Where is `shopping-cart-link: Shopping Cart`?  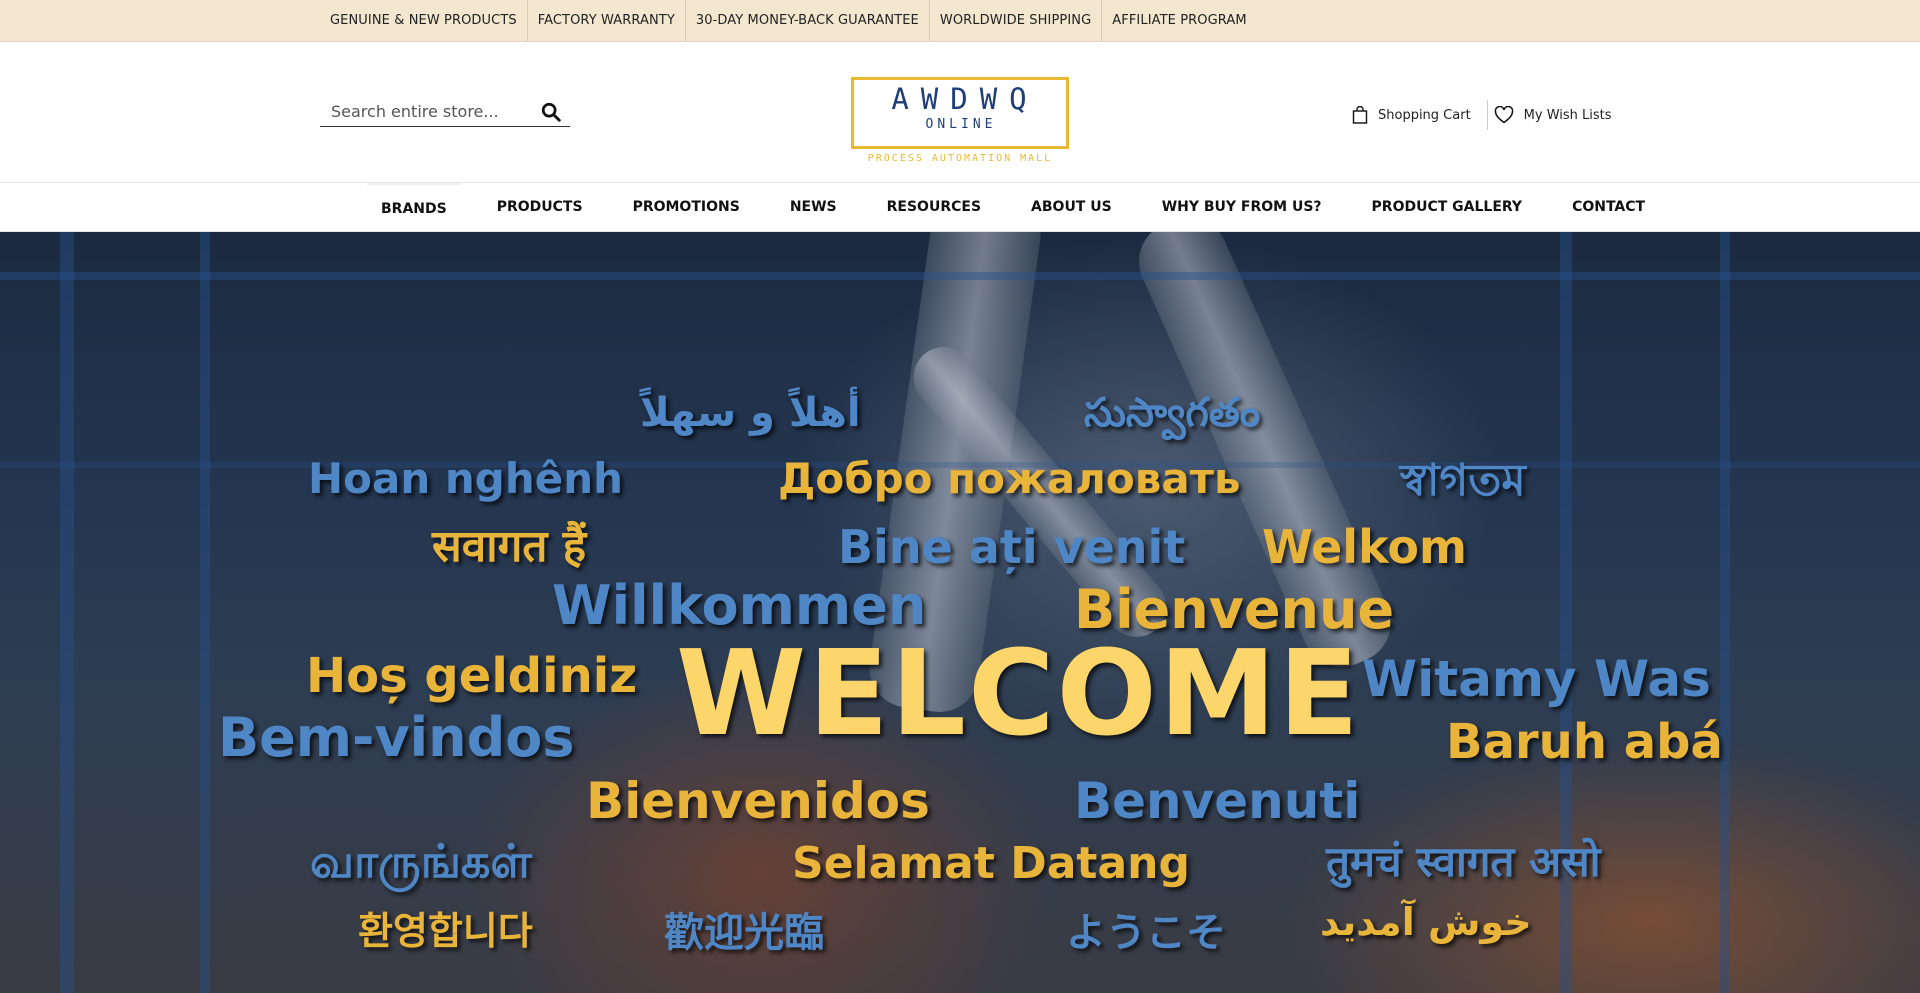
shopping-cart-link: Shopping Cart is located at coordinates (1411, 115).